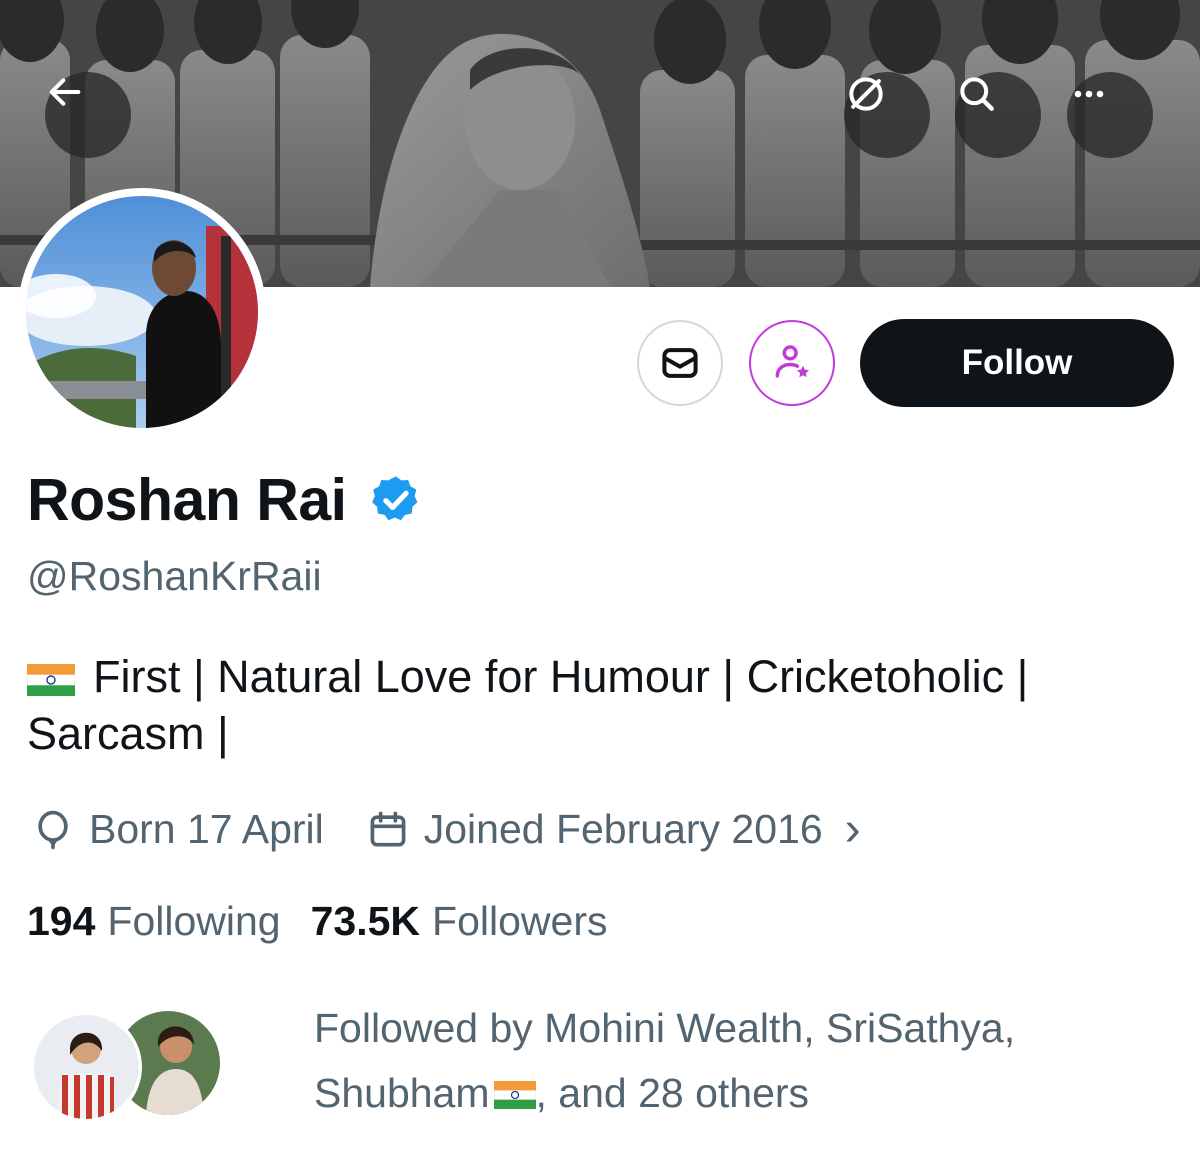 This screenshot has height=1166, width=1200. I want to click on followers-count: 73.5K, so click(365, 921).